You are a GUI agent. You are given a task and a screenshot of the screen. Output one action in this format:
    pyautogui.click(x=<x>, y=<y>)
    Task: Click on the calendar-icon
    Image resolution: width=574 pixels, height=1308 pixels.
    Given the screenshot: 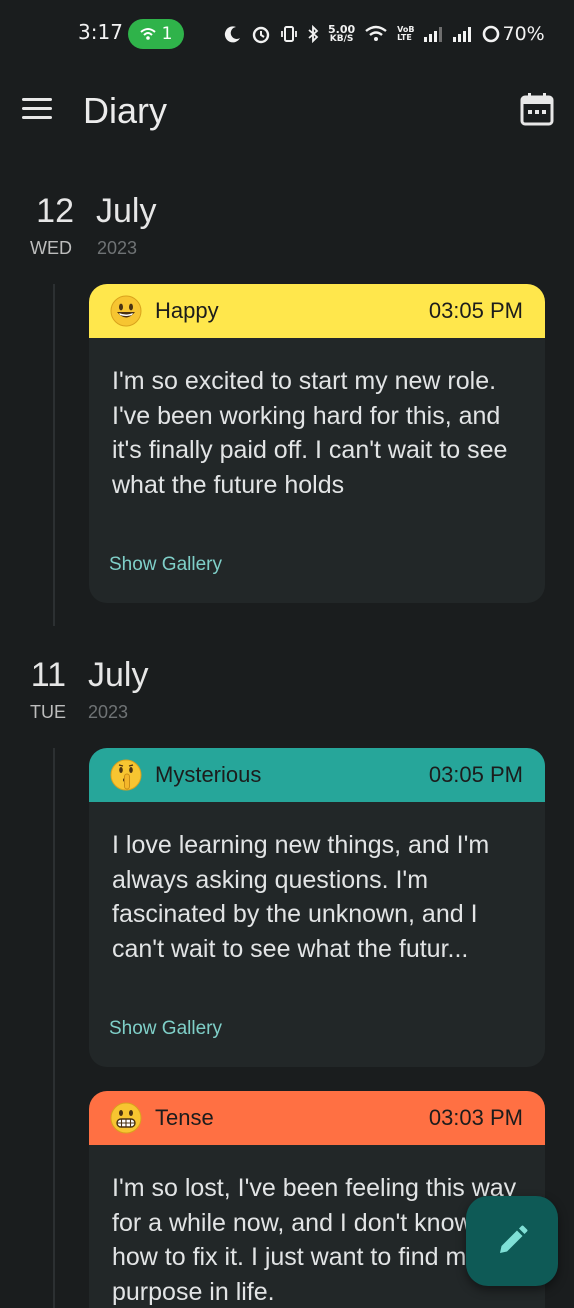 What is the action you would take?
    pyautogui.click(x=537, y=109)
    